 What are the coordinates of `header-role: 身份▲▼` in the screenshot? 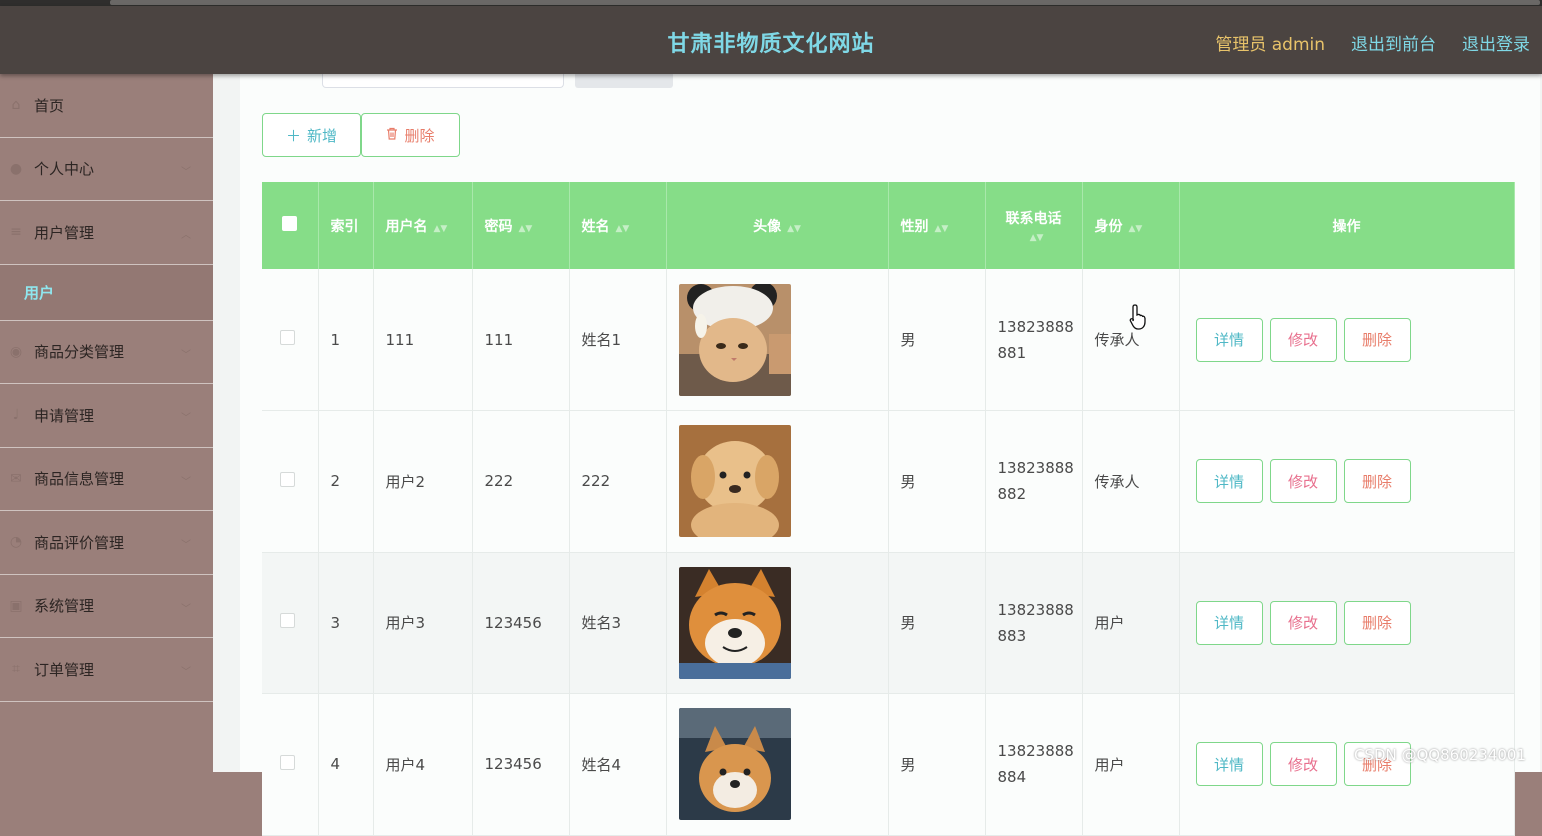 It's located at (1130, 225).